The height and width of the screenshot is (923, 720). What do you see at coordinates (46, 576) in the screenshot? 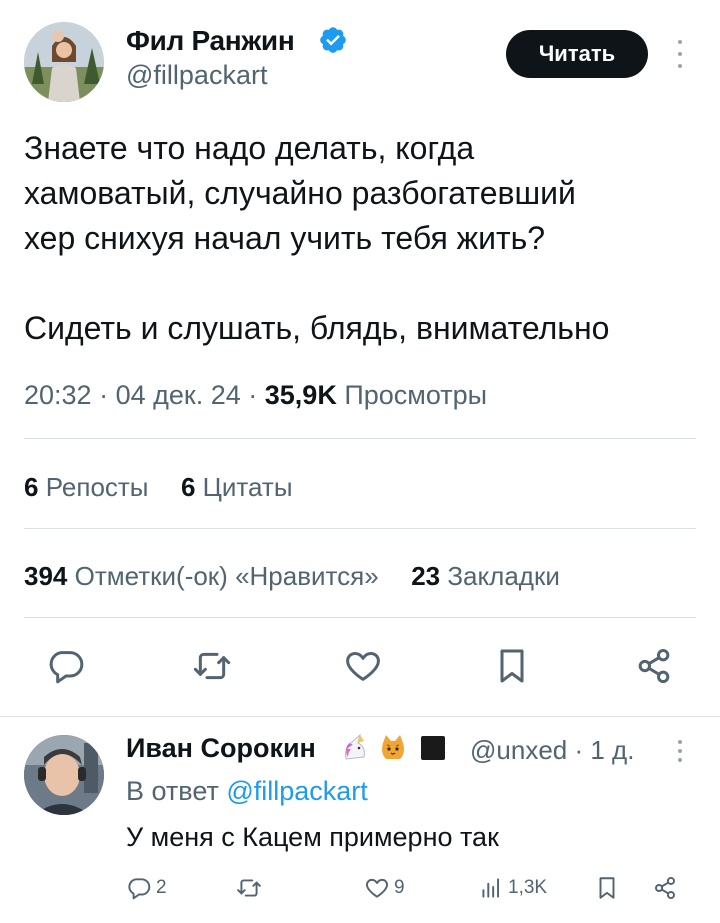
I see `likes-count: 394` at bounding box center [46, 576].